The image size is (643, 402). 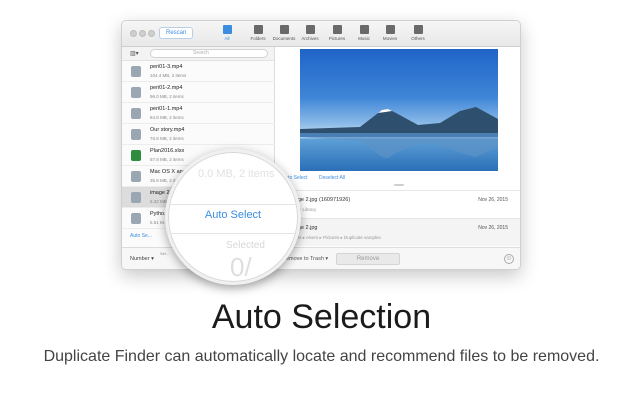 I want to click on magnified-auto-select-button: Auto Select, so click(x=233, y=215).